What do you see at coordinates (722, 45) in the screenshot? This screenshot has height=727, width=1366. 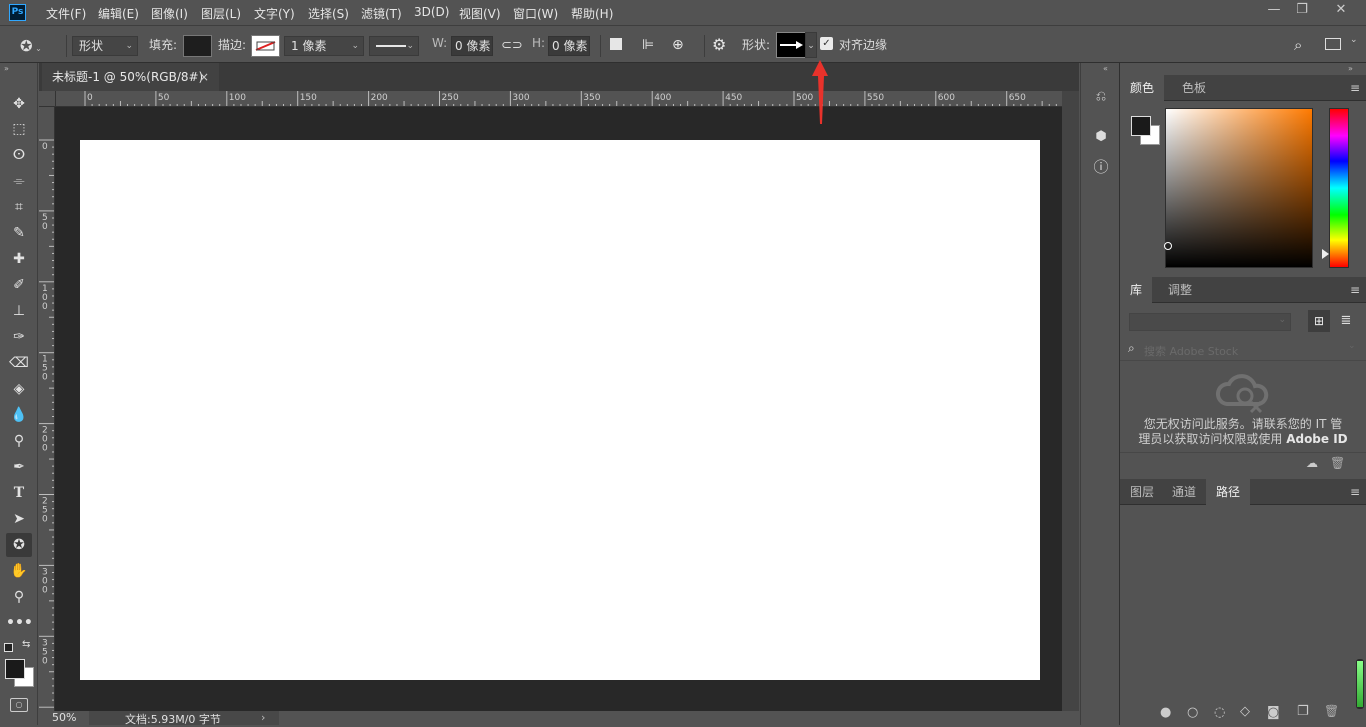 I see `gear-icon: ⚙` at bounding box center [722, 45].